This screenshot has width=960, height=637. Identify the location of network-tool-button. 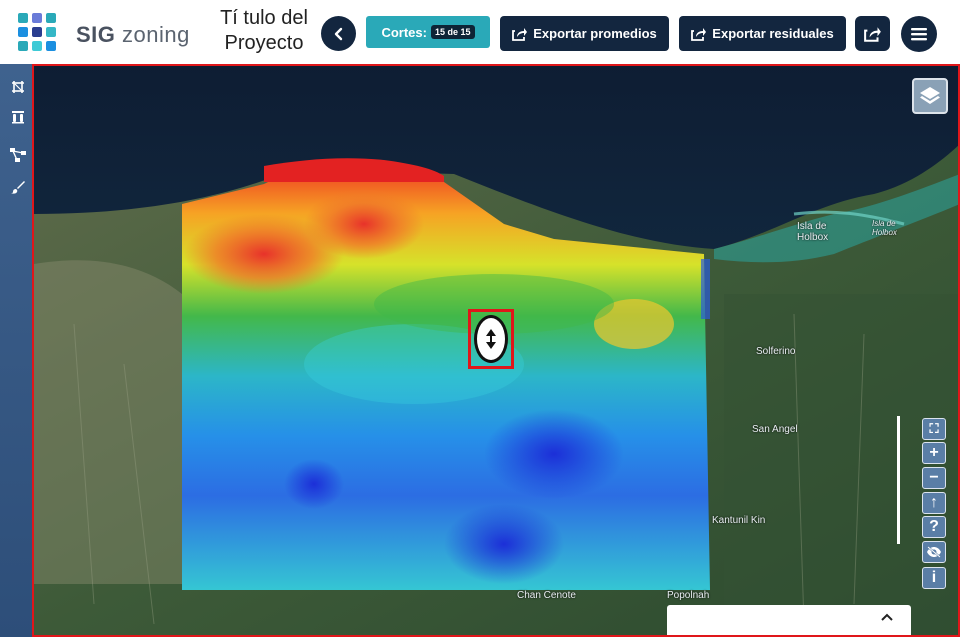
(18, 155).